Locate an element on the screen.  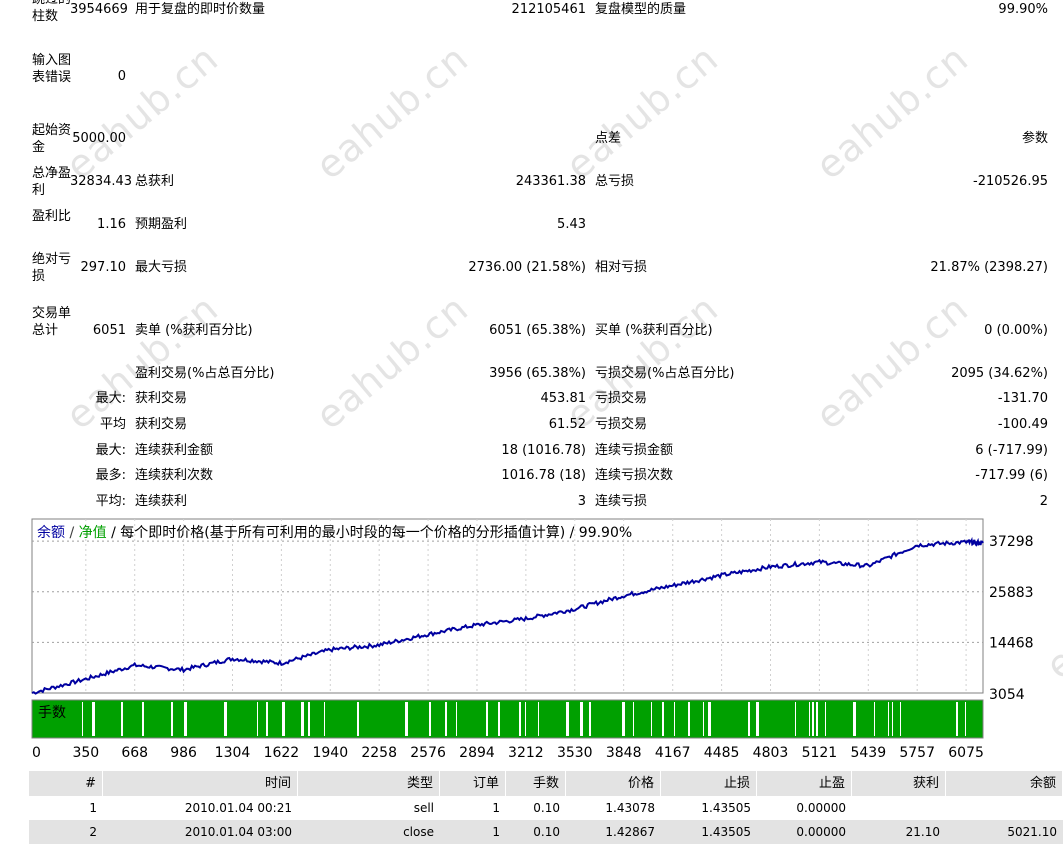
column-header: 余额 is located at coordinates (1004, 783).